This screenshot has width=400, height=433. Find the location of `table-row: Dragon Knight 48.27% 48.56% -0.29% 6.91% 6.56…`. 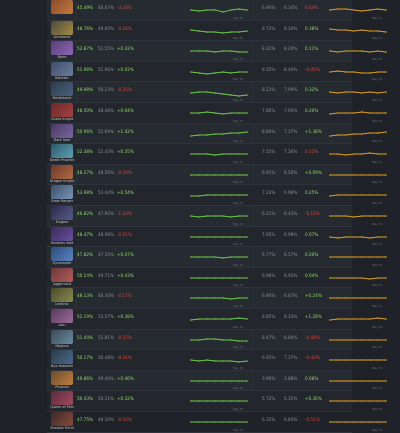

table-row: Dragon Knight 48.27% 48.56% -0.29% 6.91% 6.56… is located at coordinates (217, 175).